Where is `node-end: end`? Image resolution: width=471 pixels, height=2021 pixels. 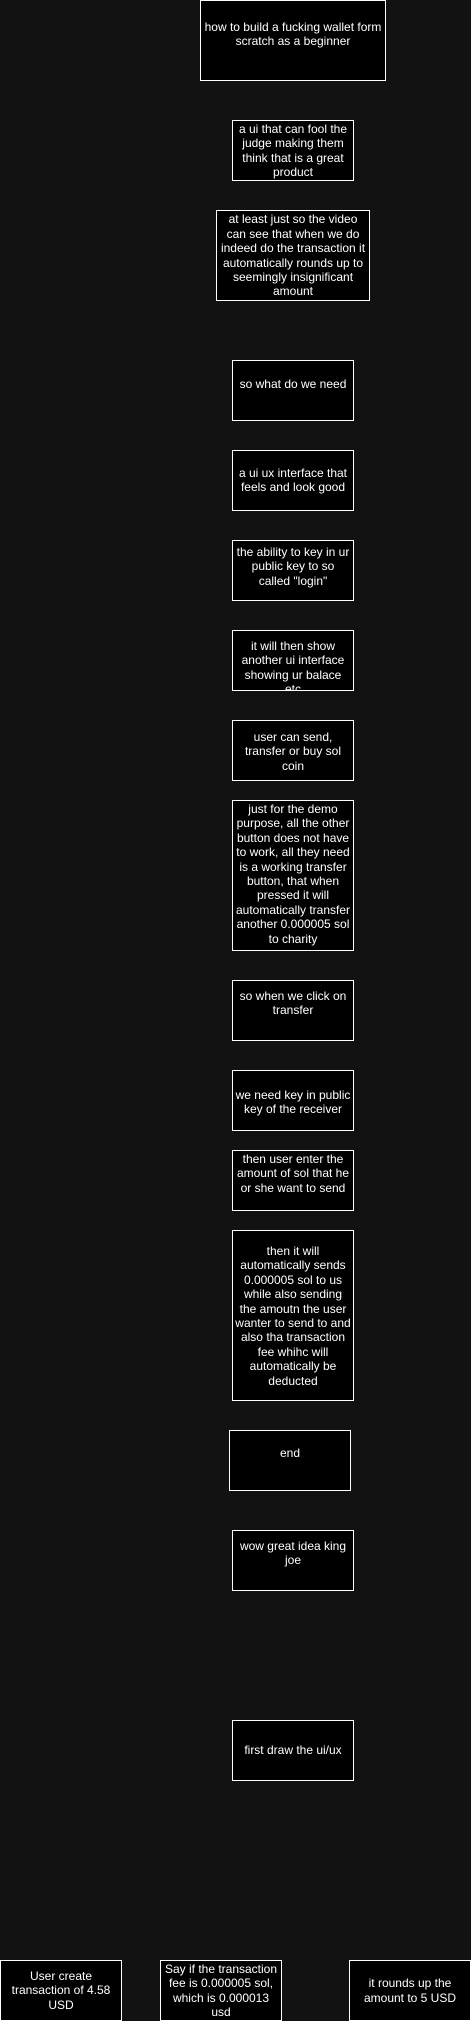
node-end: end is located at coordinates (290, 1460).